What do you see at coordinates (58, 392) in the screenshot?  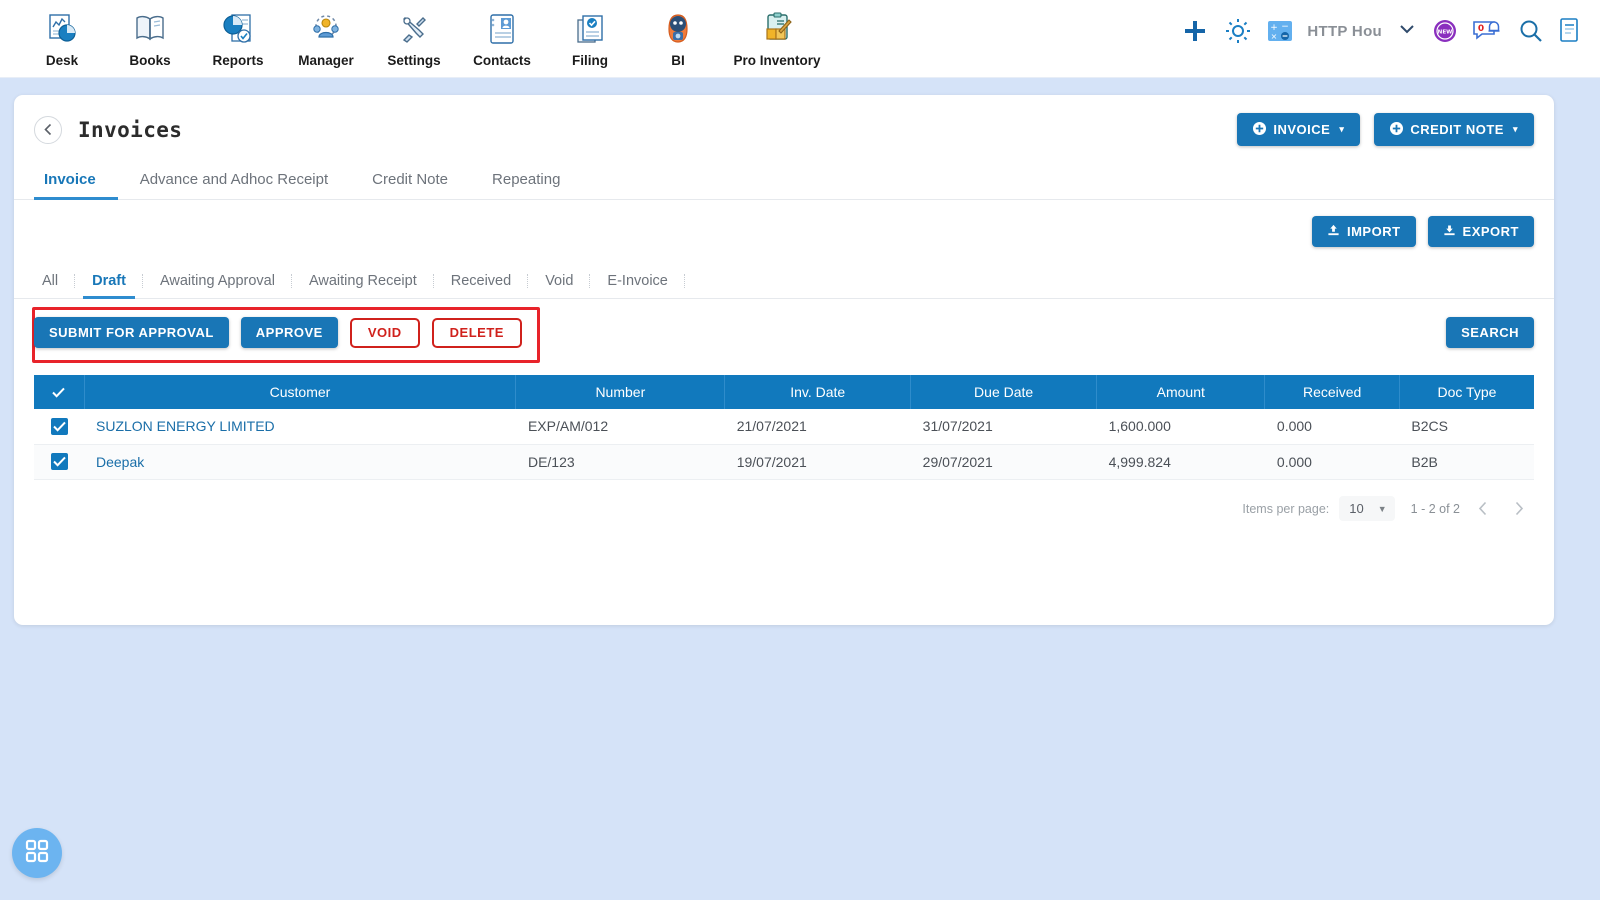 I see `select-all-checkbox` at bounding box center [58, 392].